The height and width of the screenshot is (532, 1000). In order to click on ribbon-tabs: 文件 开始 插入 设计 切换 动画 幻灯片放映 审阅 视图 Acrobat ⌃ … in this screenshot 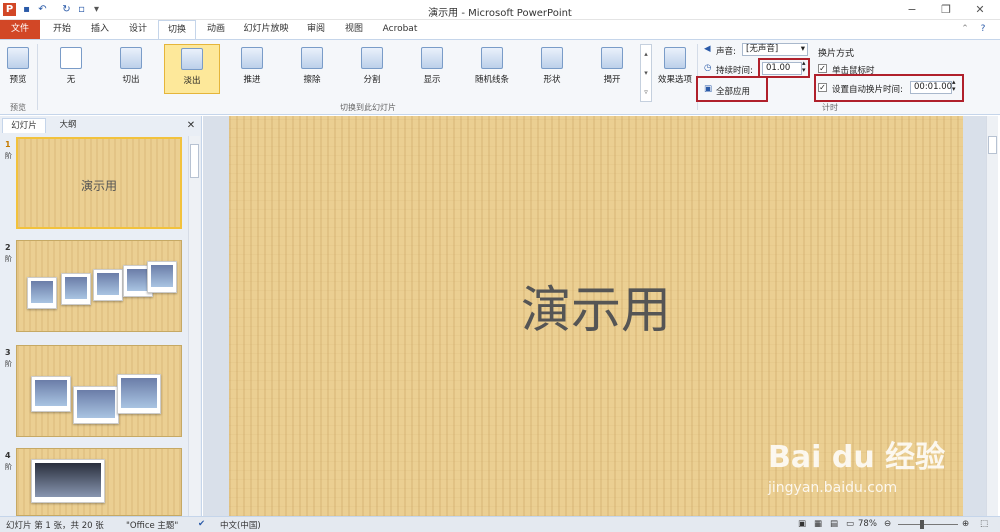, I will do `click(500, 30)`.